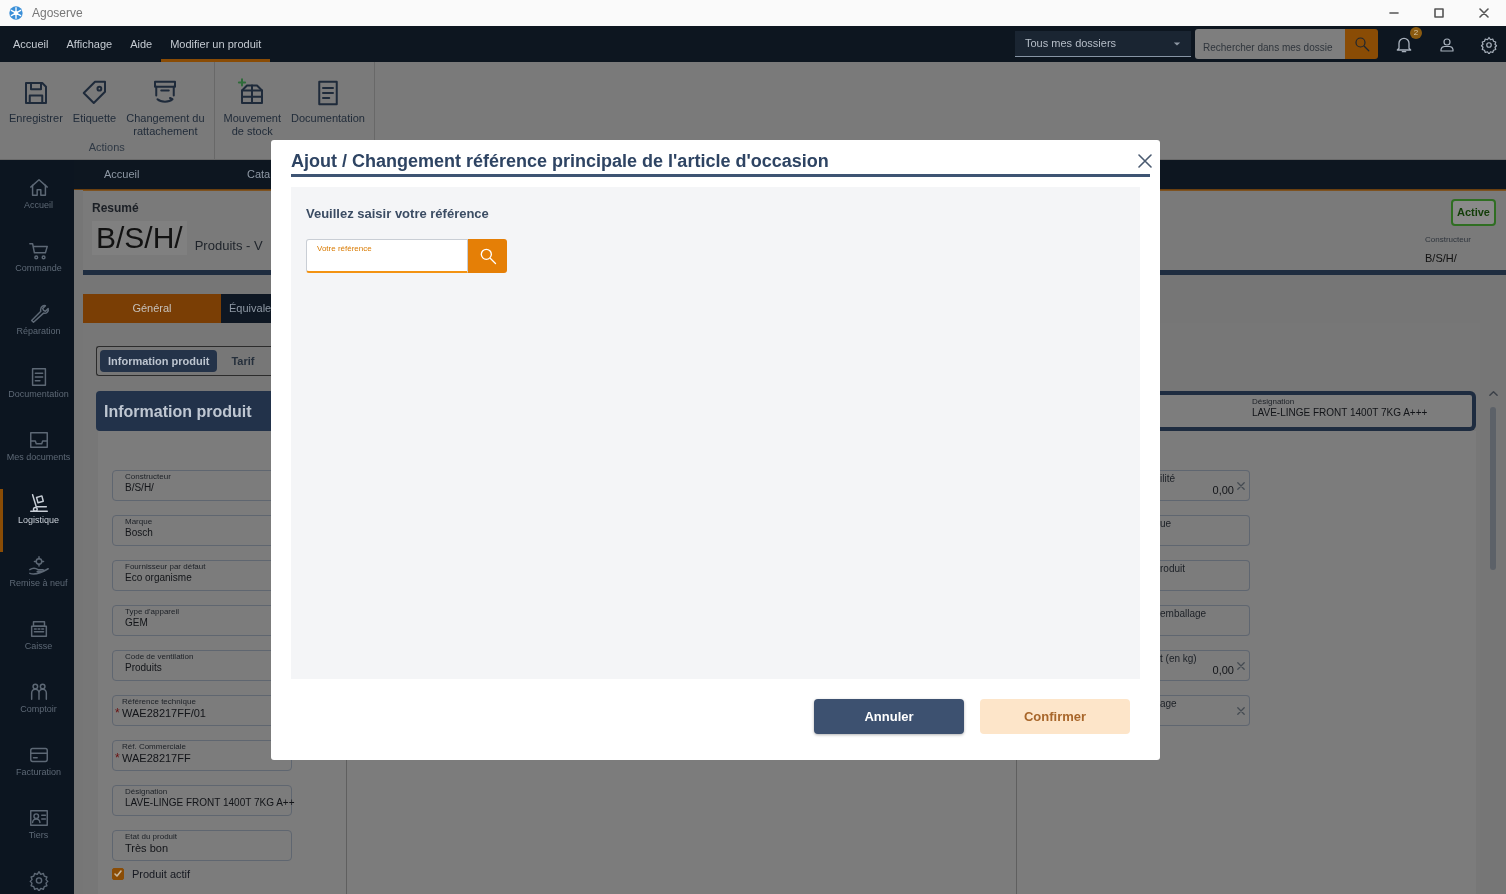 Image resolution: width=1506 pixels, height=894 pixels. I want to click on cancel-button: Annuler, so click(889, 716).